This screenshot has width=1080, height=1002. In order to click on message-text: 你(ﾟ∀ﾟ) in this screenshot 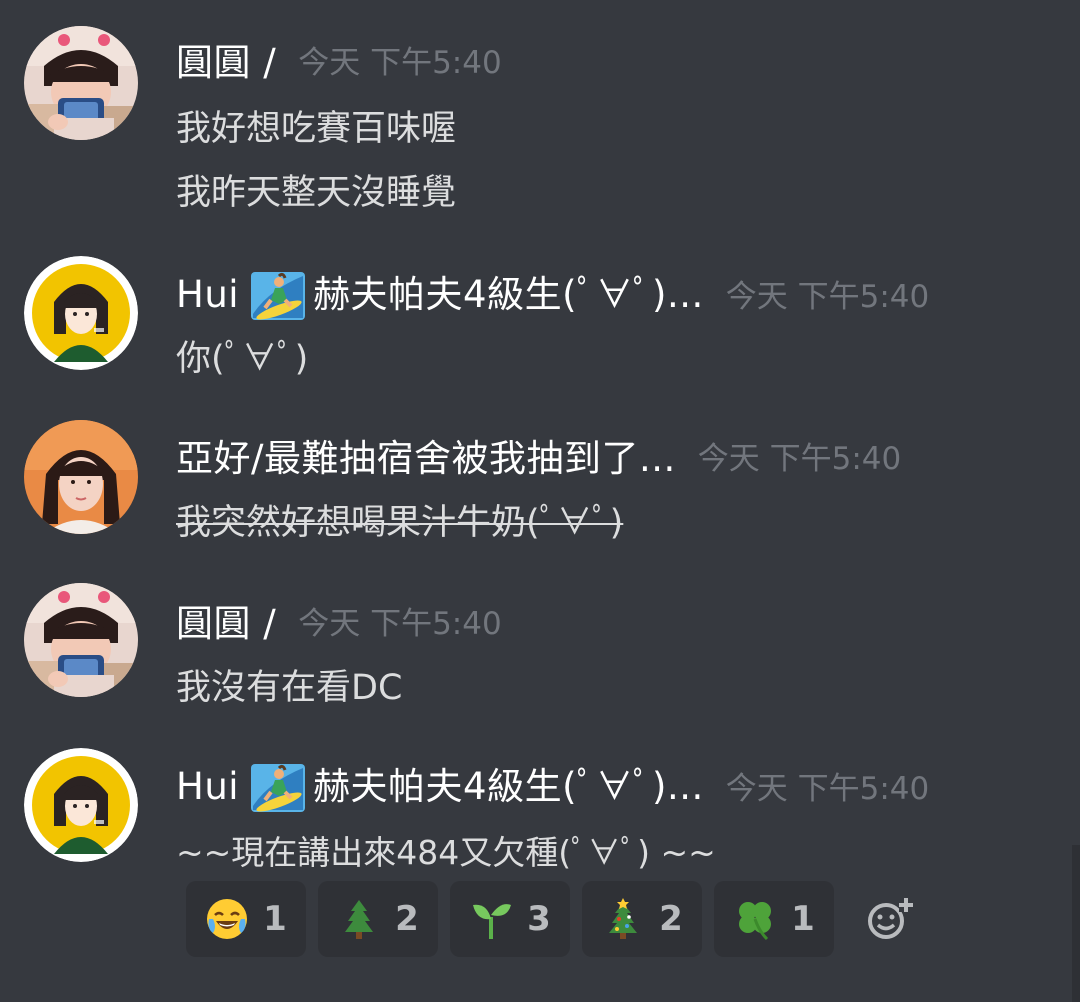, I will do `click(242, 359)`.